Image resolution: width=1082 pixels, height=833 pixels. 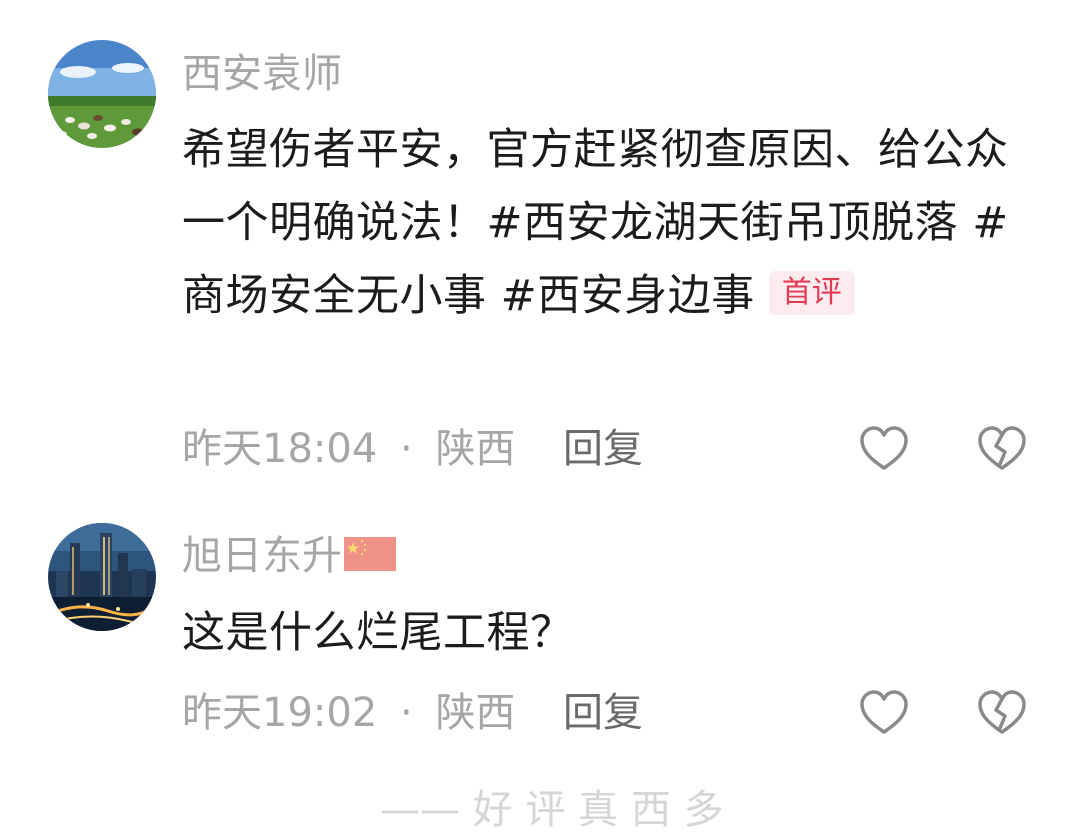 I want to click on location: 陕西, so click(x=475, y=713).